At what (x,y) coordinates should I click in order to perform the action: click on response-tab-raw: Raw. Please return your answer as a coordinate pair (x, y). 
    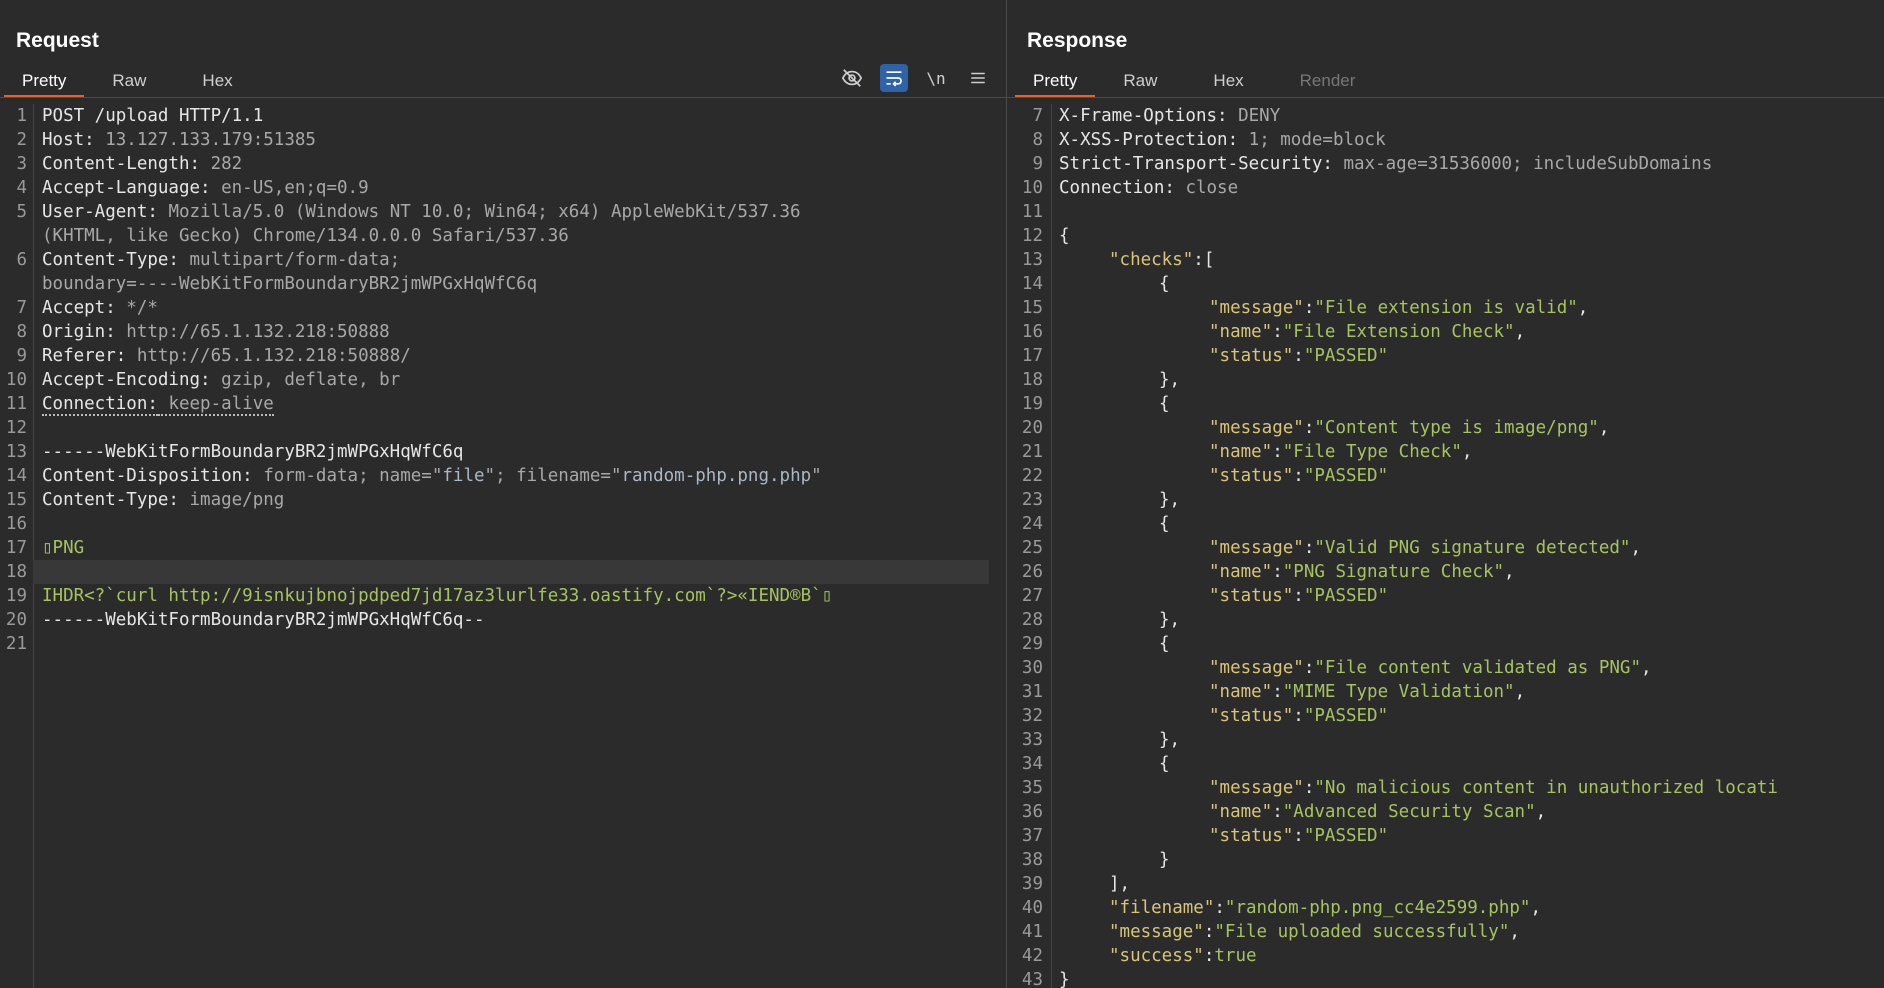
    Looking at the image, I should click on (1140, 80).